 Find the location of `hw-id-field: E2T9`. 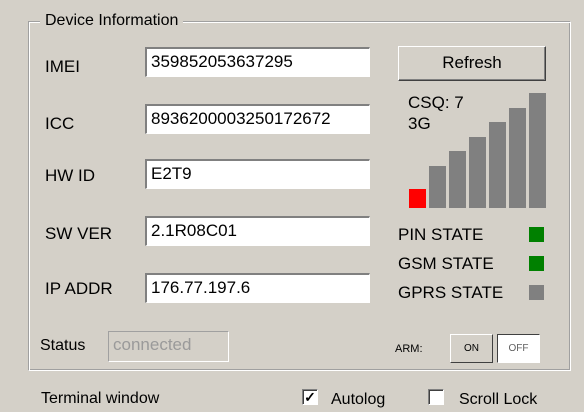

hw-id-field: E2T9 is located at coordinates (257, 174).